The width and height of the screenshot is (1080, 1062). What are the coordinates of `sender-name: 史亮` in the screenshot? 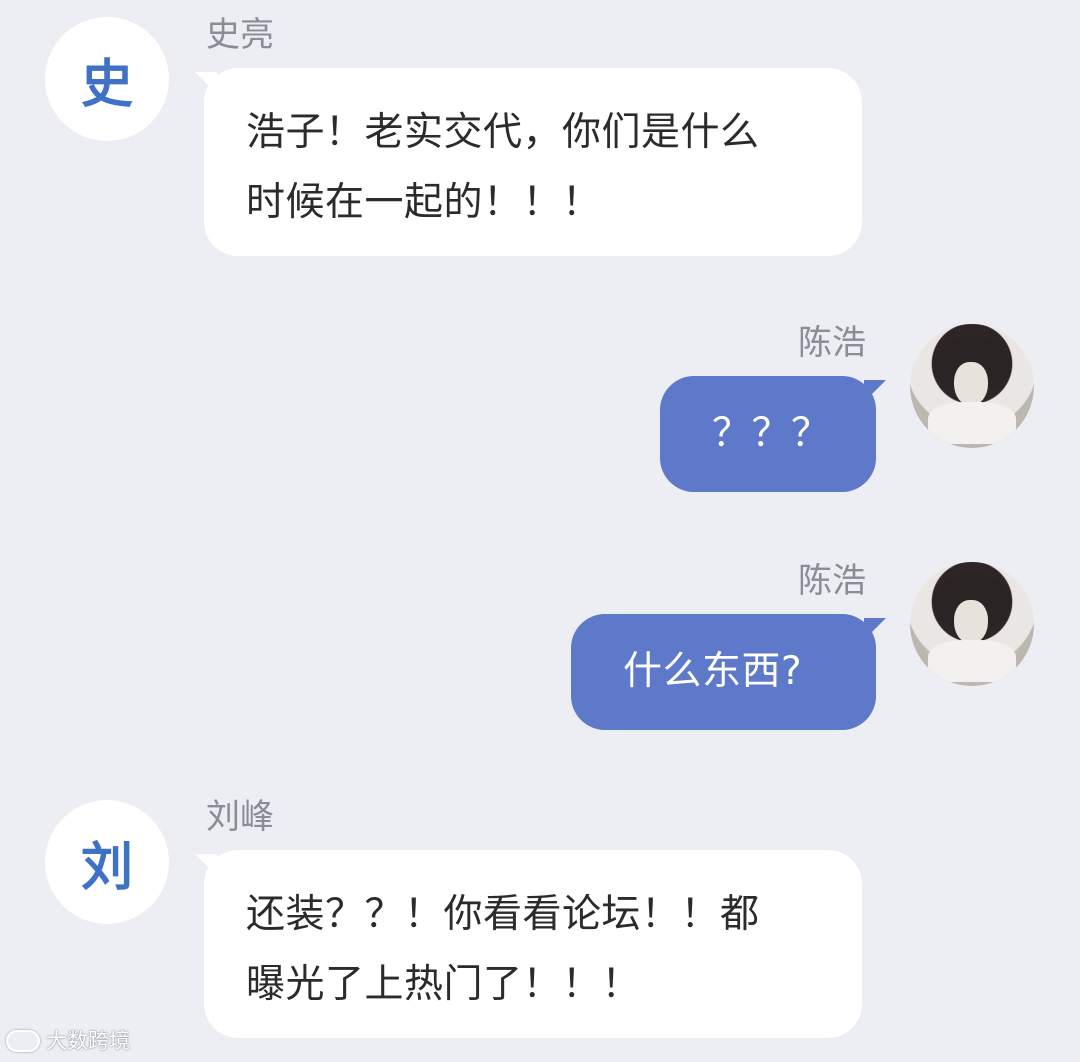 It's located at (240, 35).